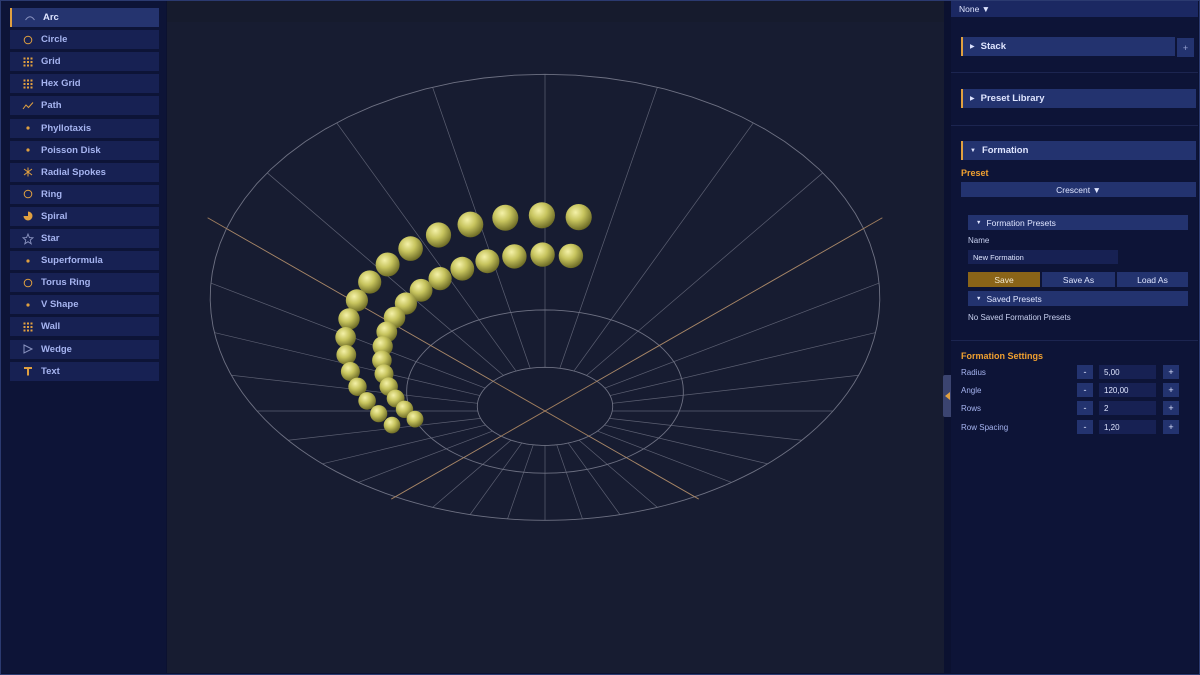 This screenshot has width=1200, height=675. What do you see at coordinates (84, 194) in the screenshot?
I see `sidebar-item-ring: Ring` at bounding box center [84, 194].